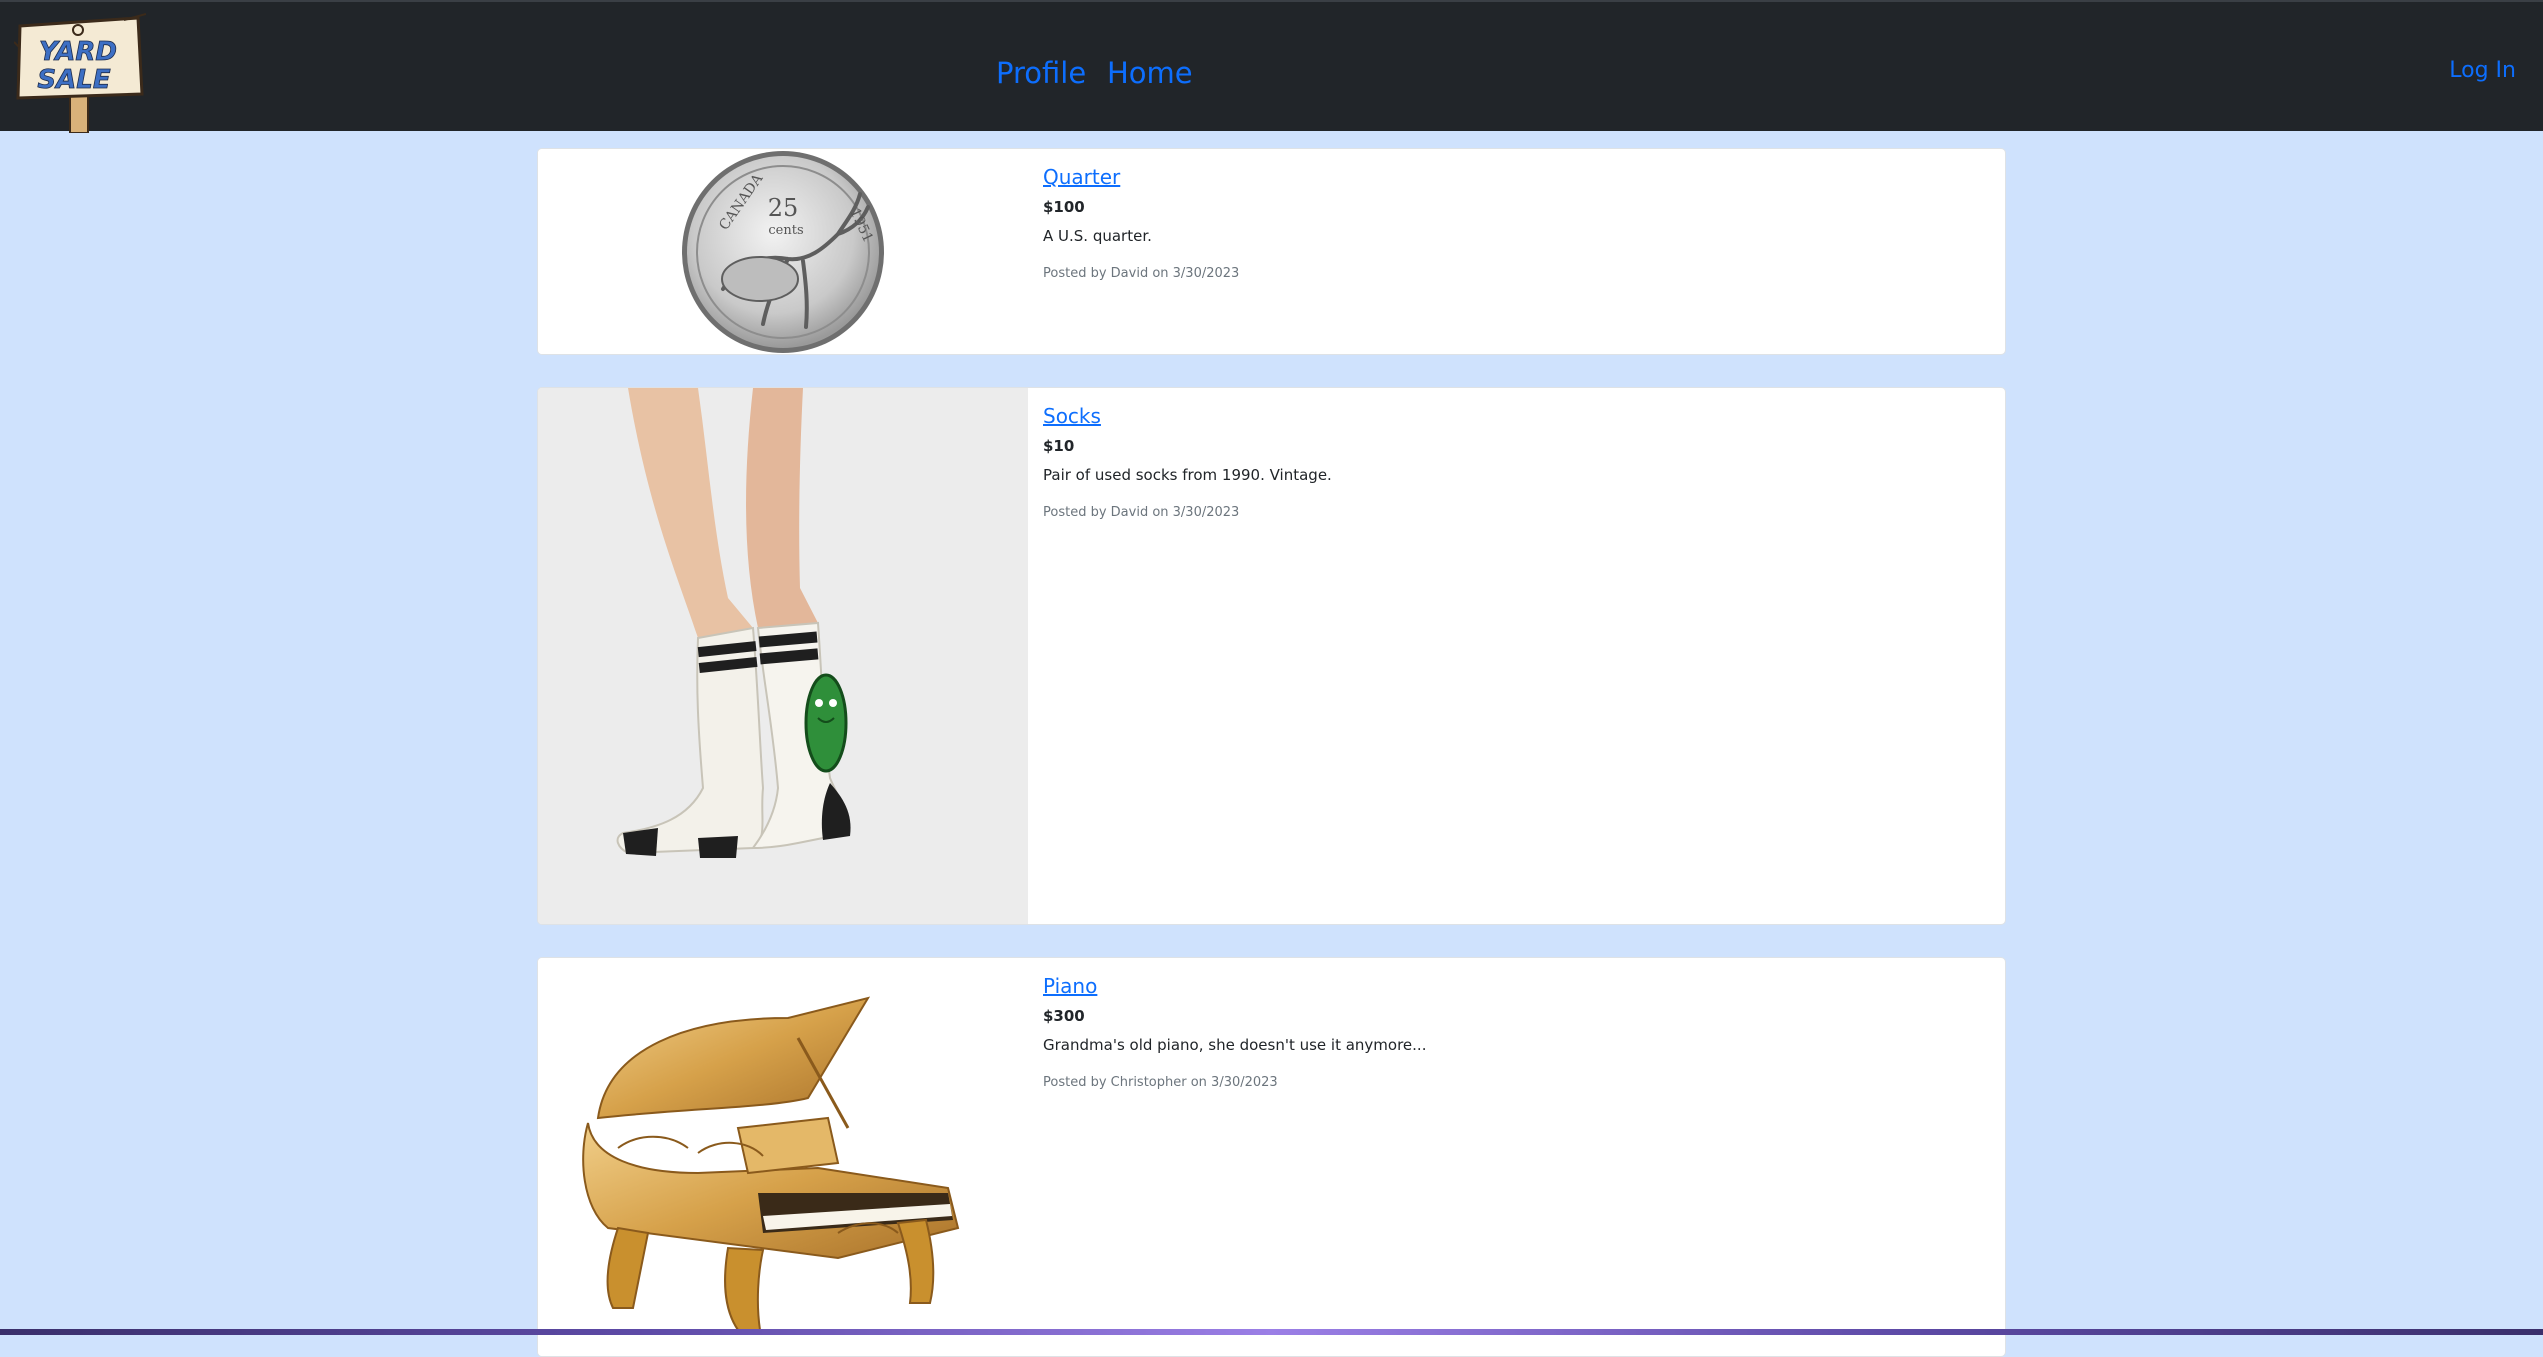  Describe the element at coordinates (1187, 475) in the screenshot. I see `listing-description: Pair of used socks from 1990. Vintage.` at that location.